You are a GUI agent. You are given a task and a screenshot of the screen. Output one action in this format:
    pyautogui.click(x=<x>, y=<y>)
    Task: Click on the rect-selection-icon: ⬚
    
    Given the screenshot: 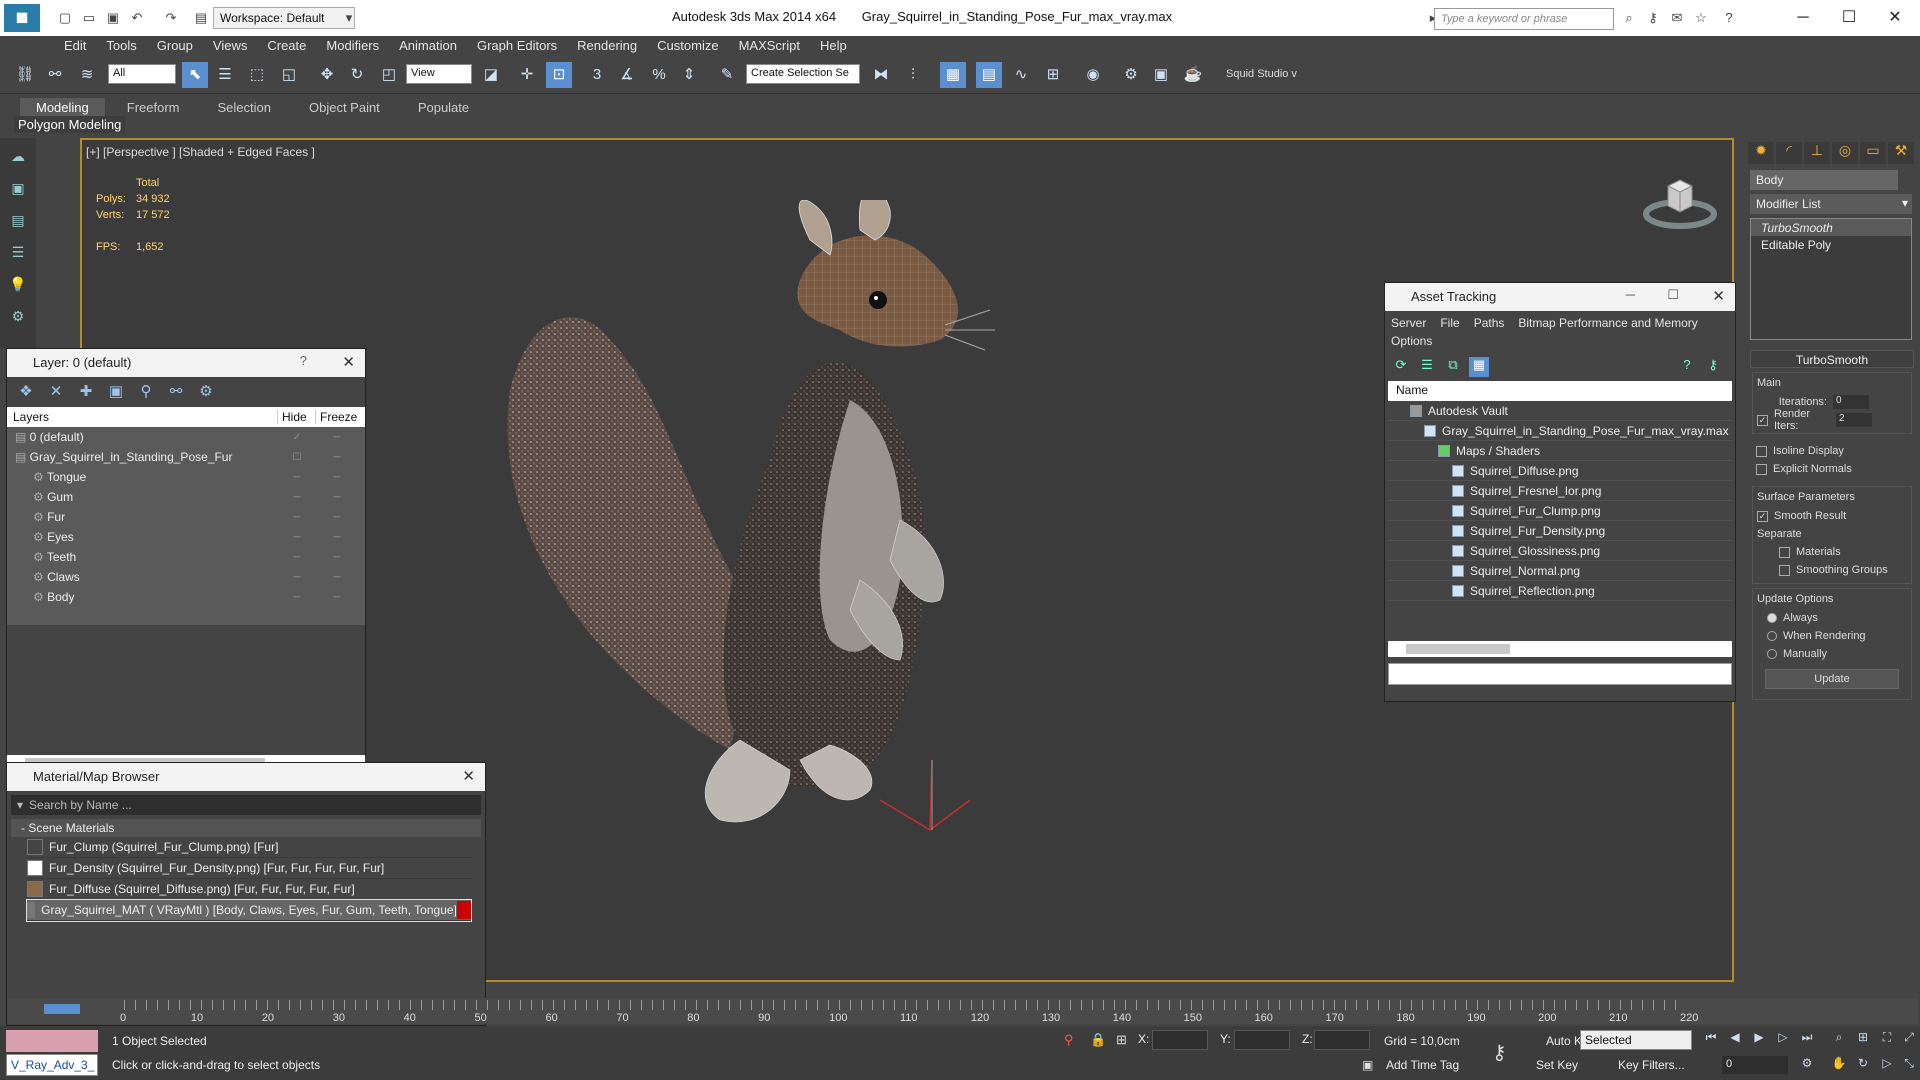 What is the action you would take?
    pyautogui.click(x=257, y=75)
    